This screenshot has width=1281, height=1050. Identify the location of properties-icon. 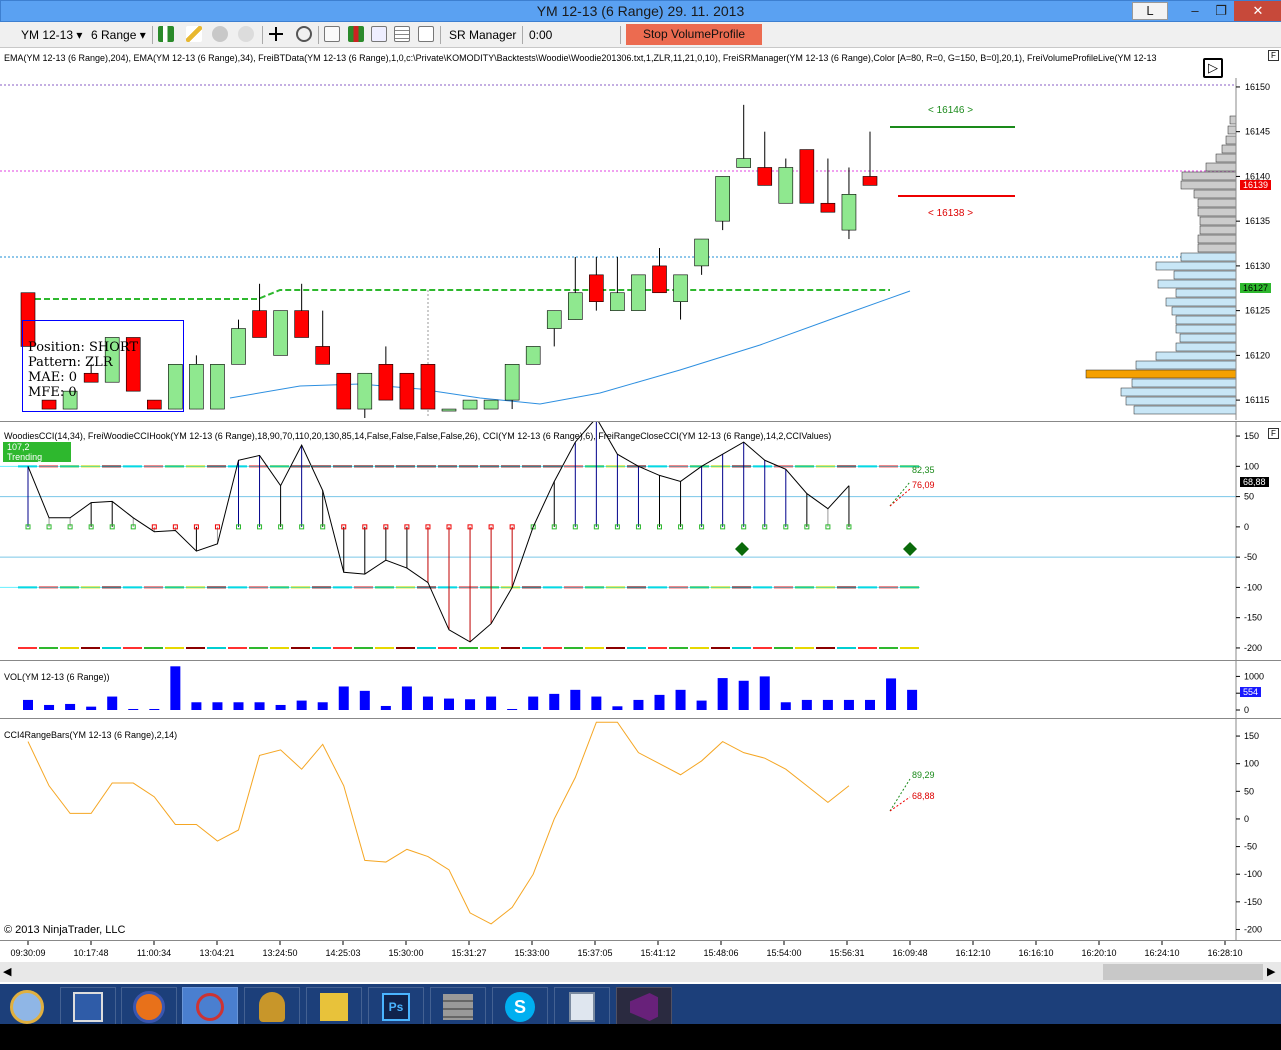
(332, 34).